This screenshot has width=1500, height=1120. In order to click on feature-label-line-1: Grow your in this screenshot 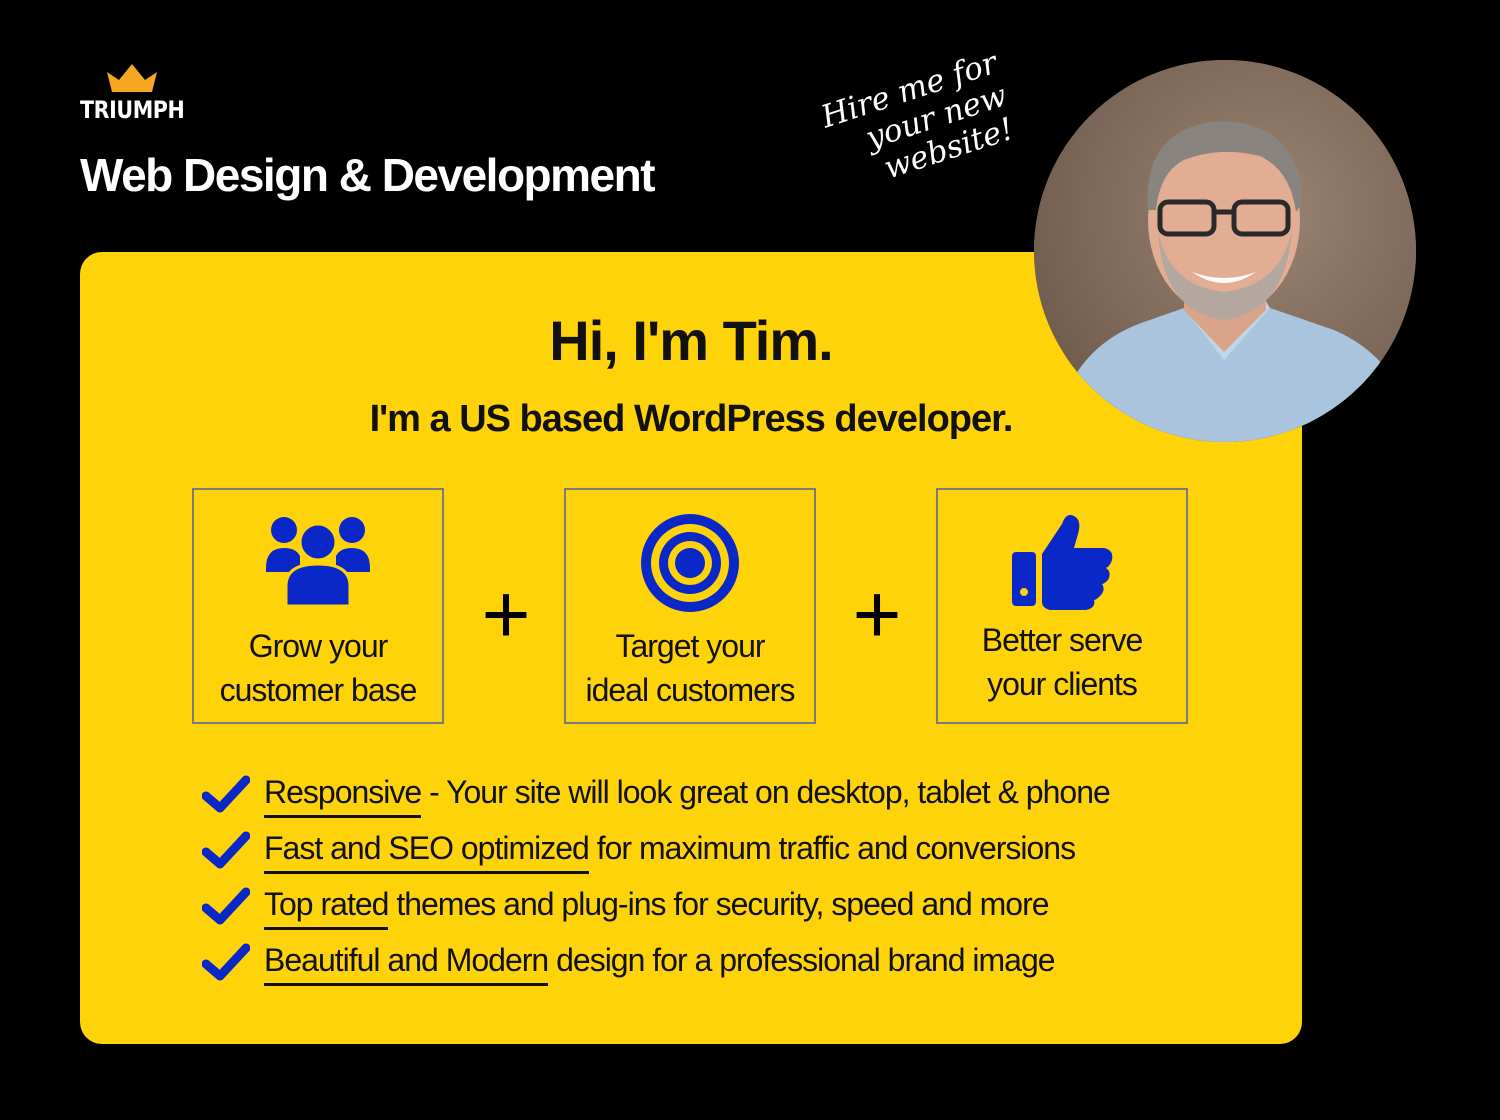, I will do `click(318, 646)`.